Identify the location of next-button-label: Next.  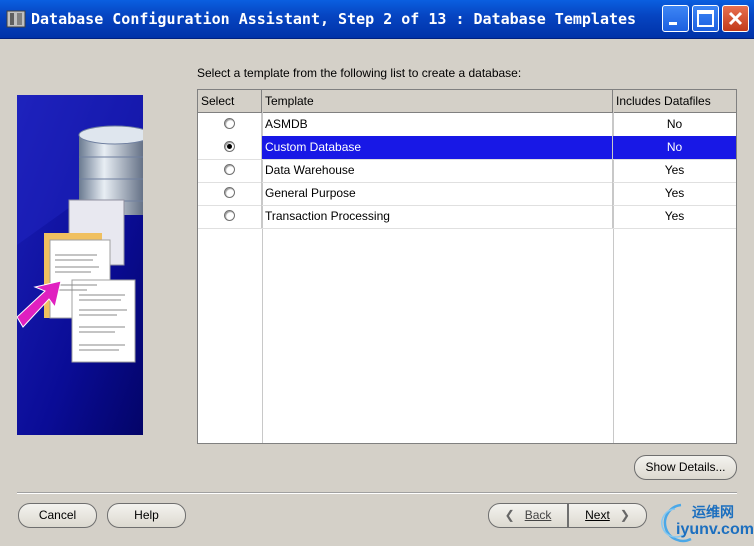
(597, 515).